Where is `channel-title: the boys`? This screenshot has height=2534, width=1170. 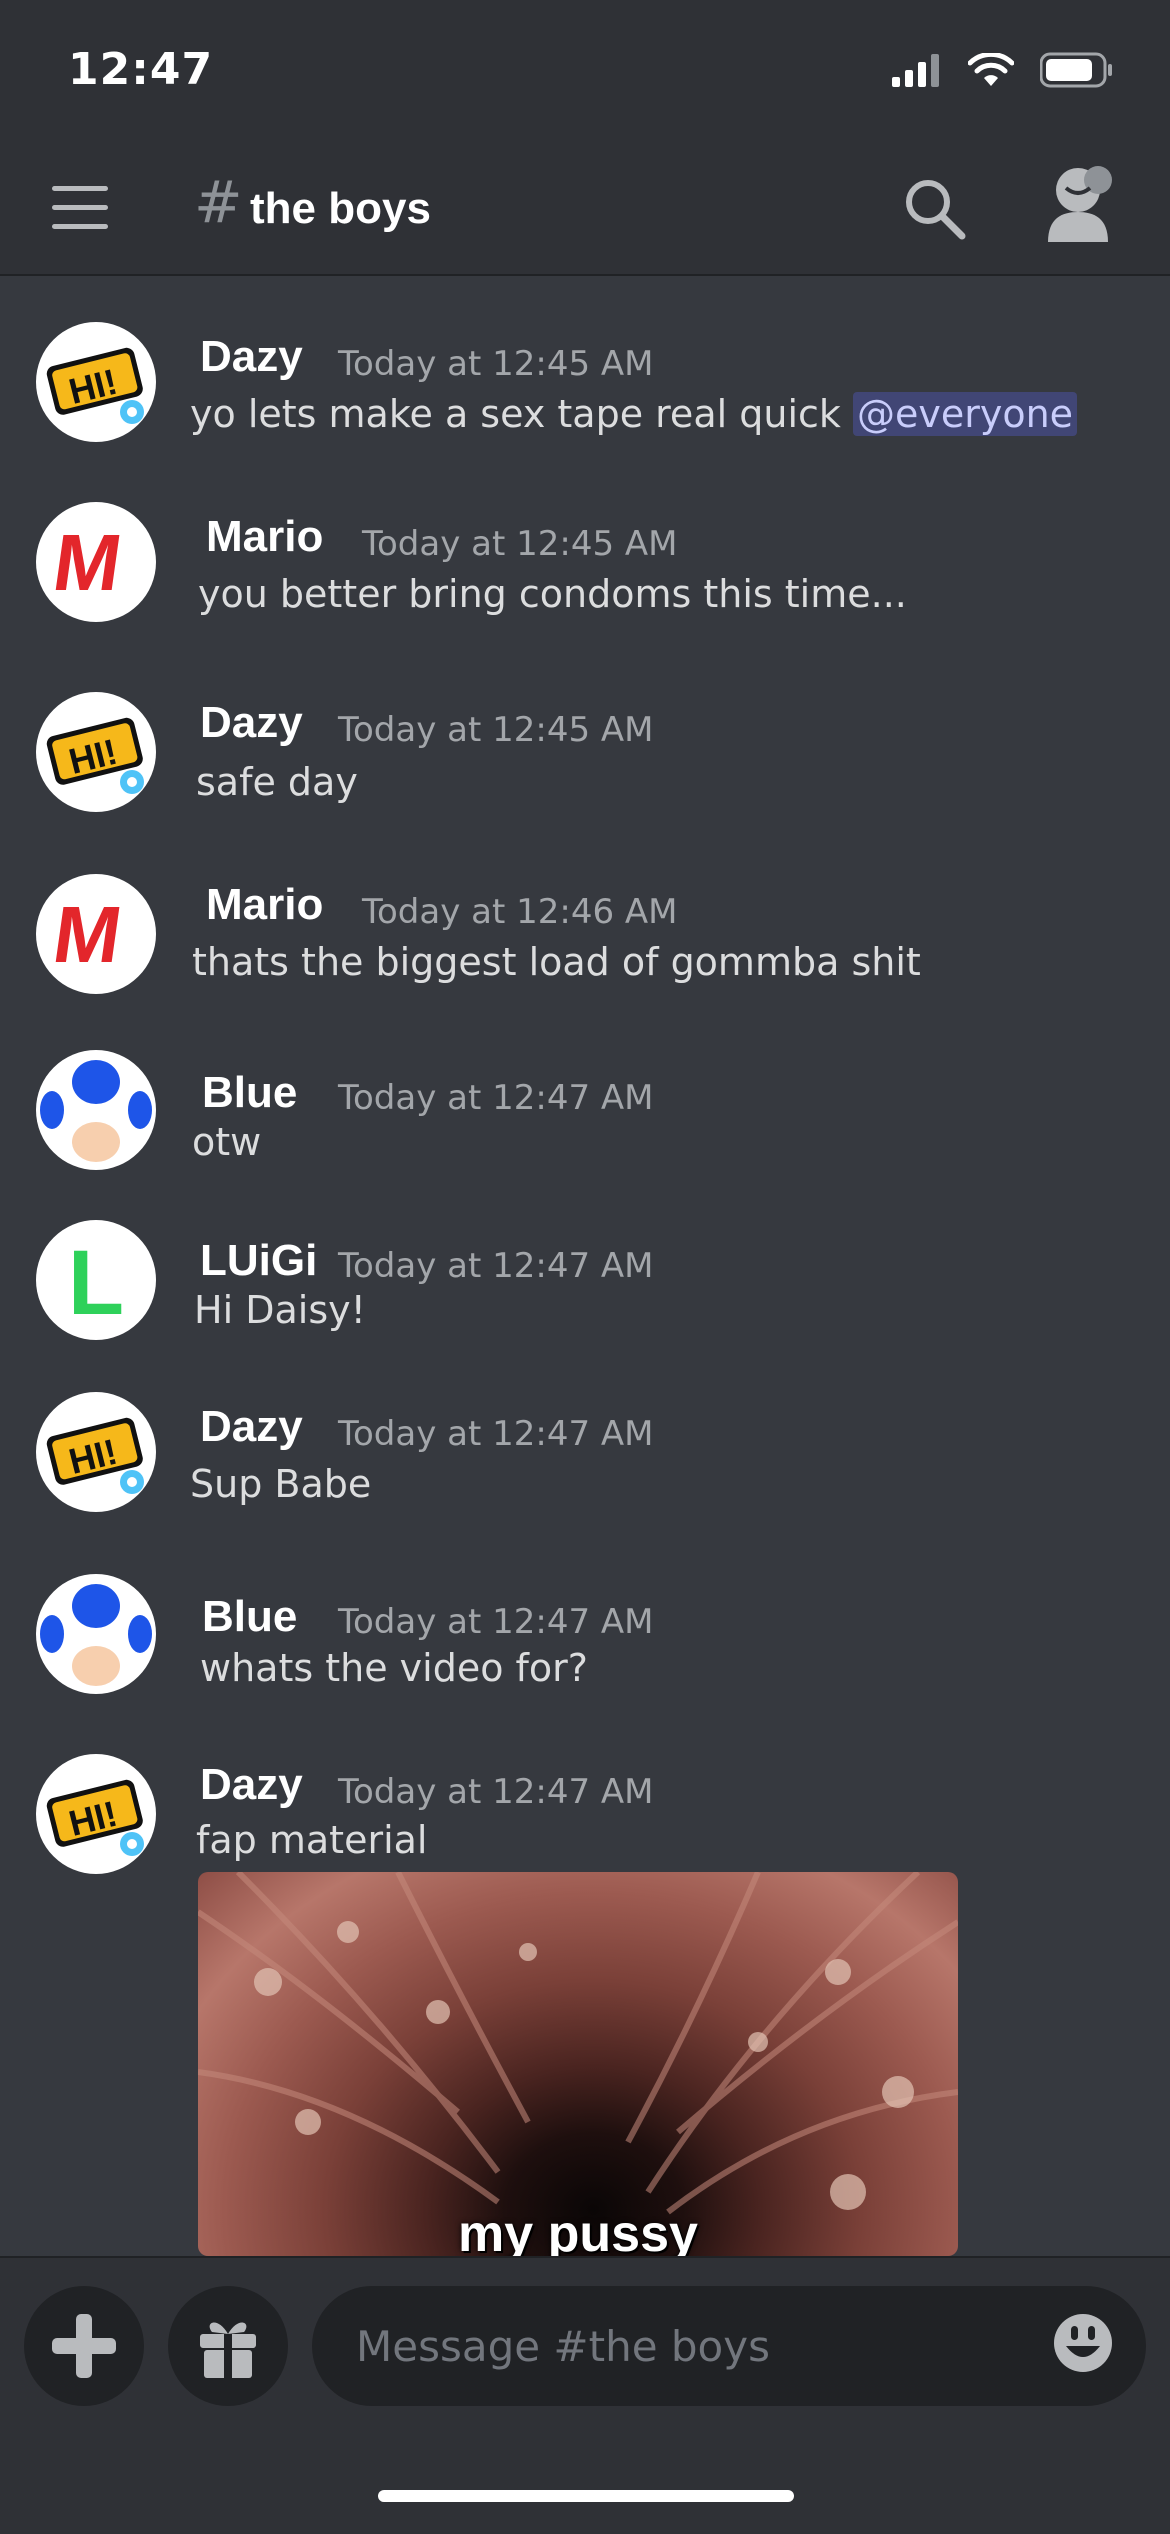
channel-title: the boys is located at coordinates (340, 208).